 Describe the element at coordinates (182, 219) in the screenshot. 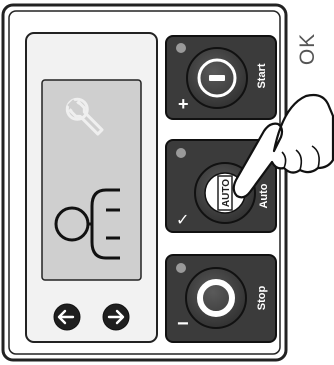

I see `auto-check-symbol: ✓` at that location.